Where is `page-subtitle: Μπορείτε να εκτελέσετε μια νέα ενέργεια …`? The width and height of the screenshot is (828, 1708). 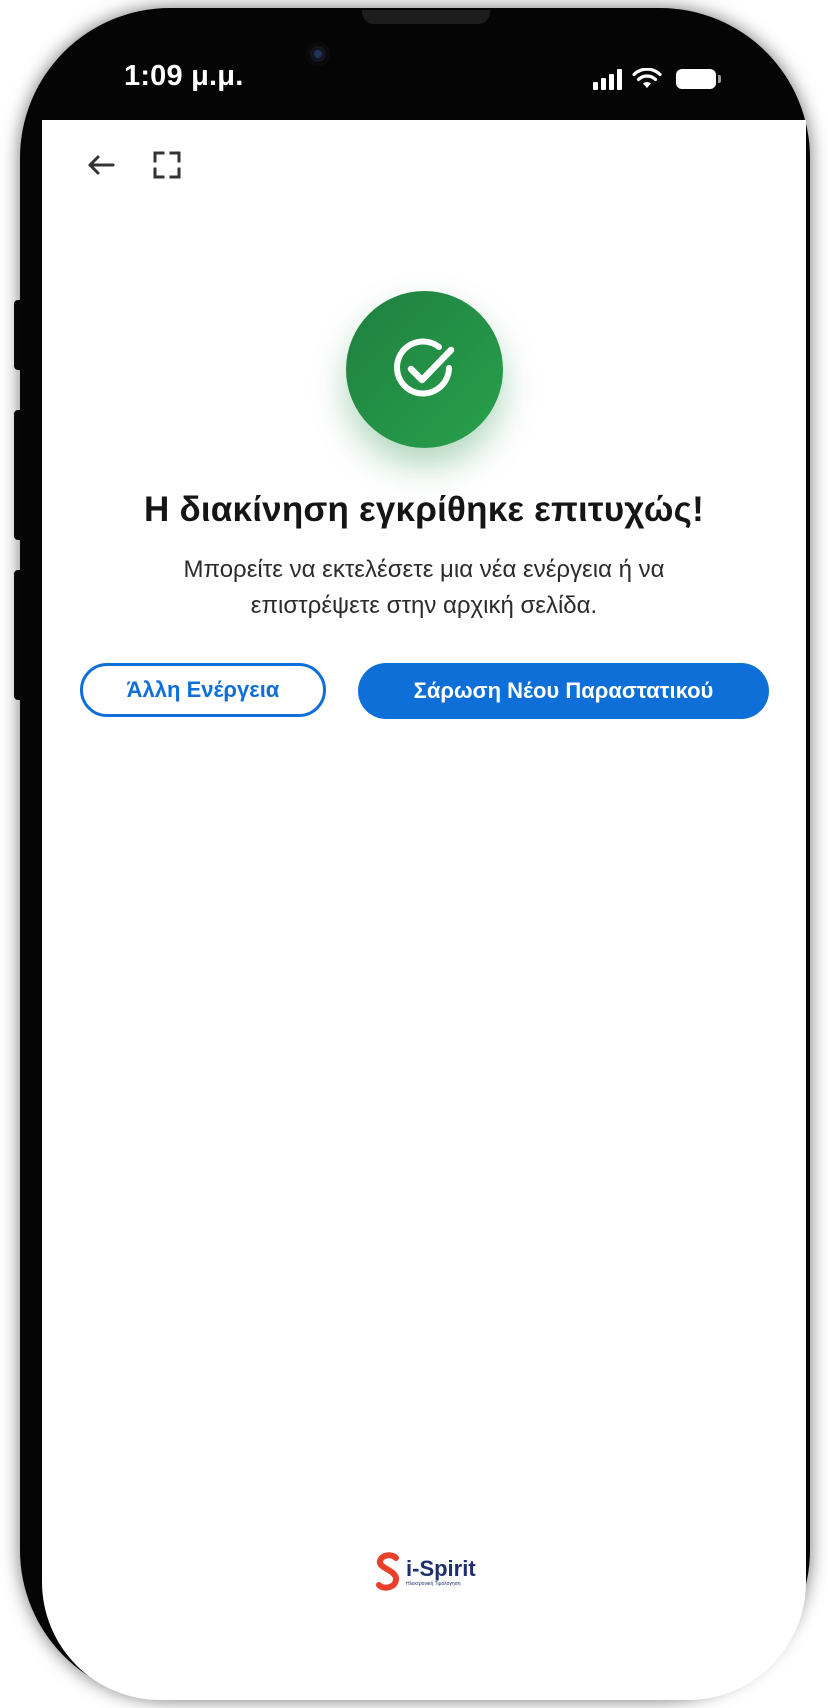
page-subtitle: Μπορείτε να εκτελέσετε μια νέα ενέργεια … is located at coordinates (424, 587).